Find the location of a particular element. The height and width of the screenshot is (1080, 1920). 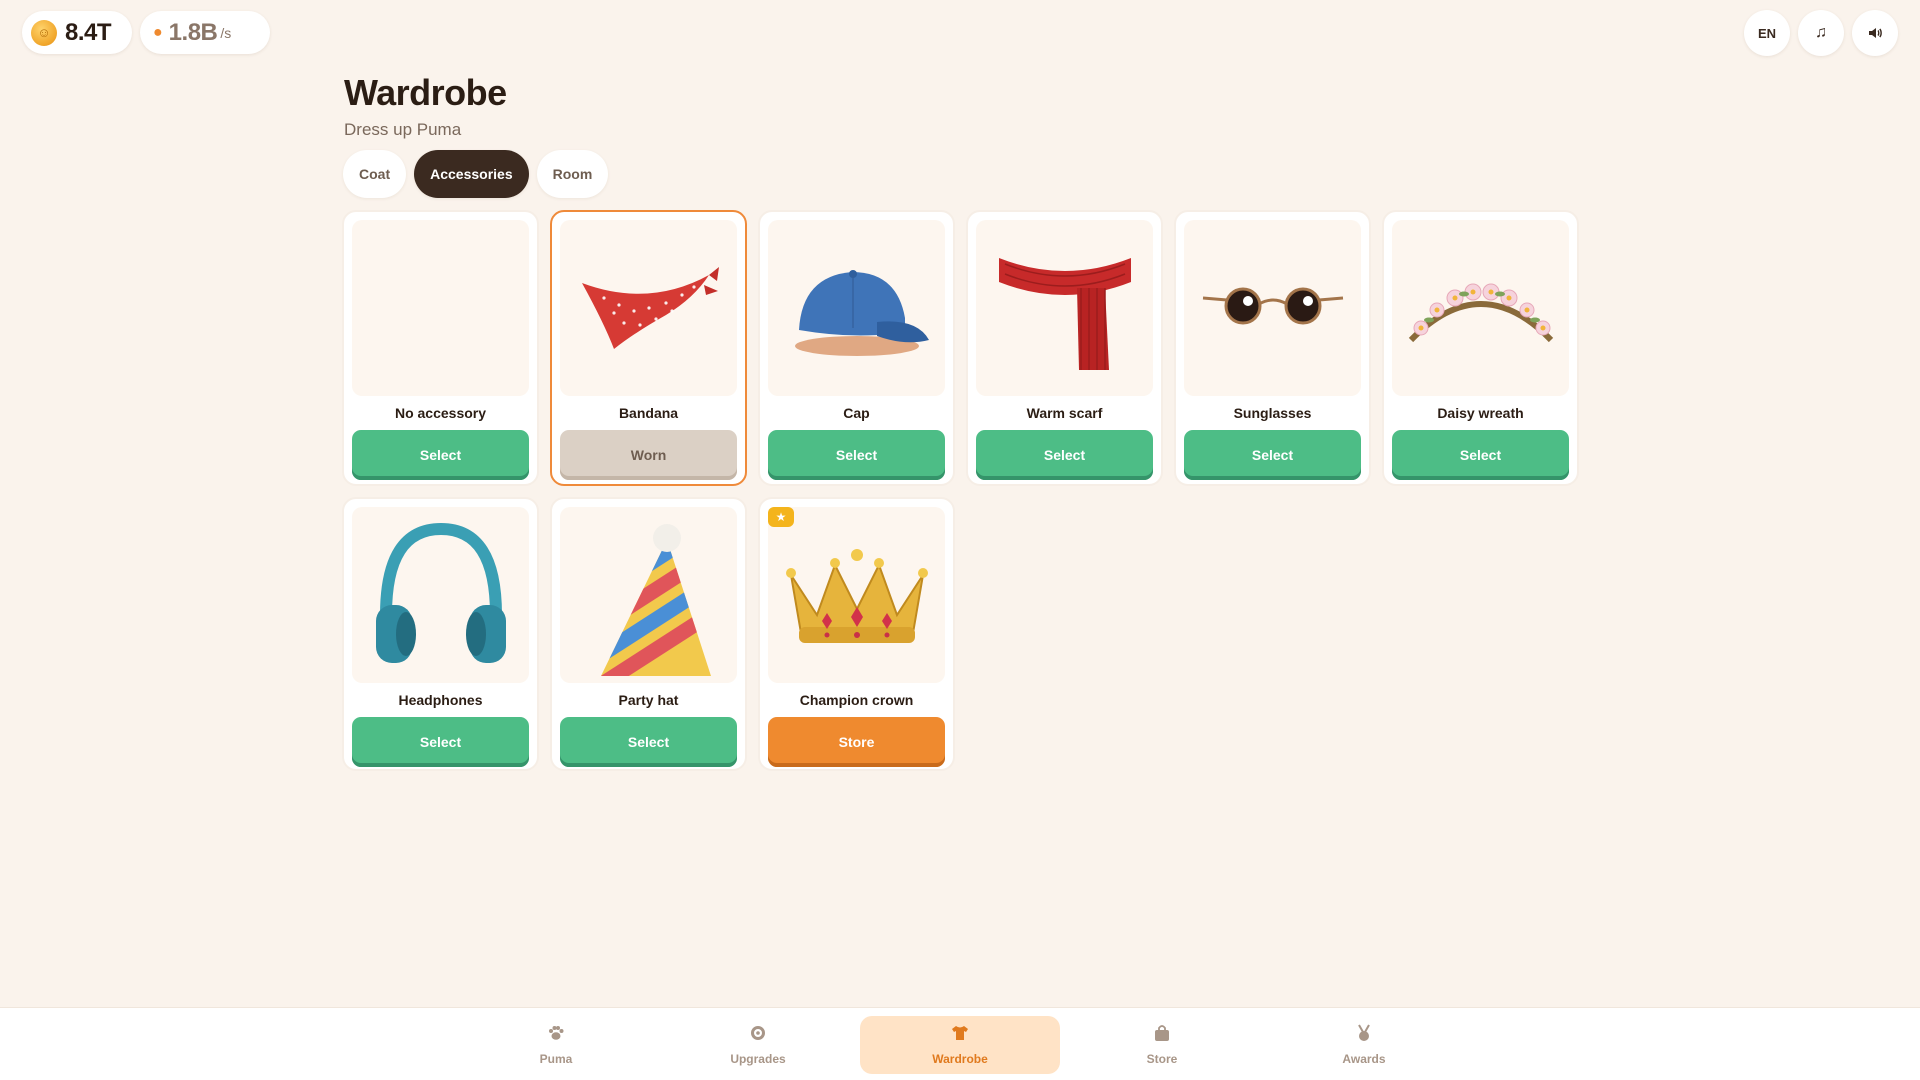

tab-room: Room is located at coordinates (572, 174).